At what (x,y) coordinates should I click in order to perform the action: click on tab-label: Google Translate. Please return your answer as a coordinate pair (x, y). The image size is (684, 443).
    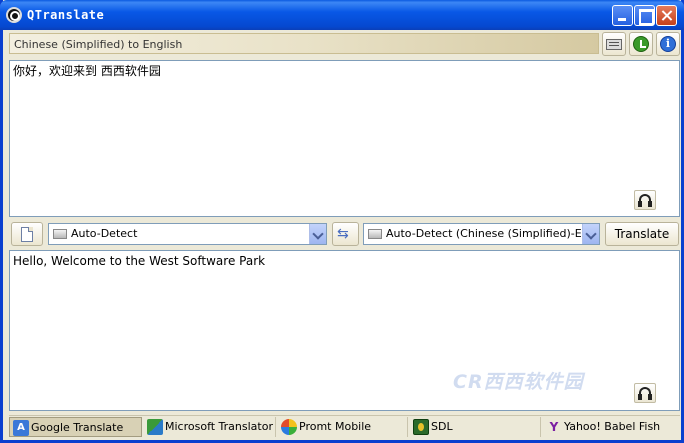
    Looking at the image, I should click on (77, 427).